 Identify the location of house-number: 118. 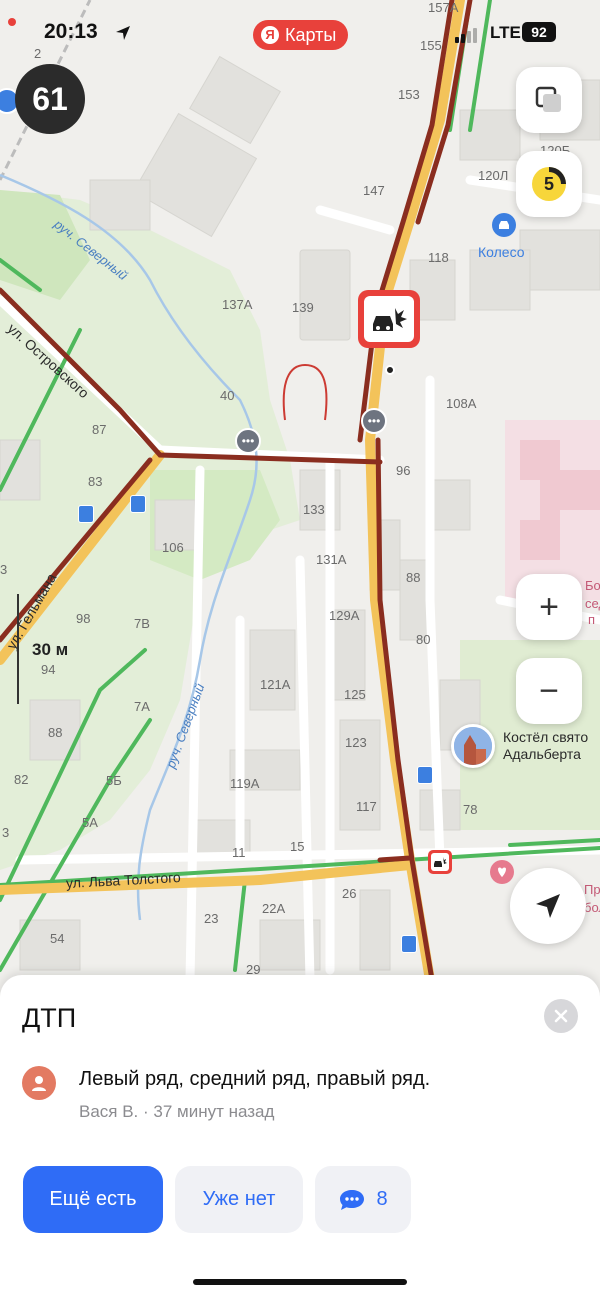
(438, 257).